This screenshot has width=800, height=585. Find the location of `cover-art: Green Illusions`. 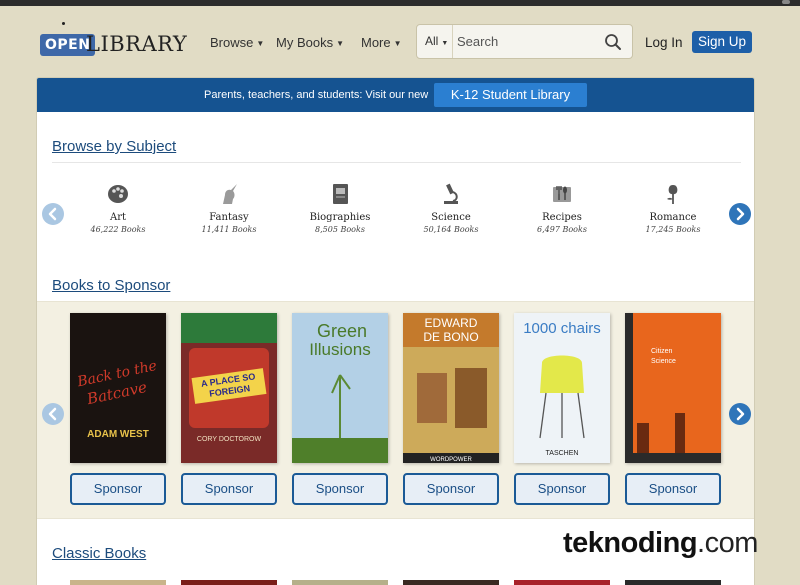

cover-art: Green Illusions is located at coordinates (340, 388).